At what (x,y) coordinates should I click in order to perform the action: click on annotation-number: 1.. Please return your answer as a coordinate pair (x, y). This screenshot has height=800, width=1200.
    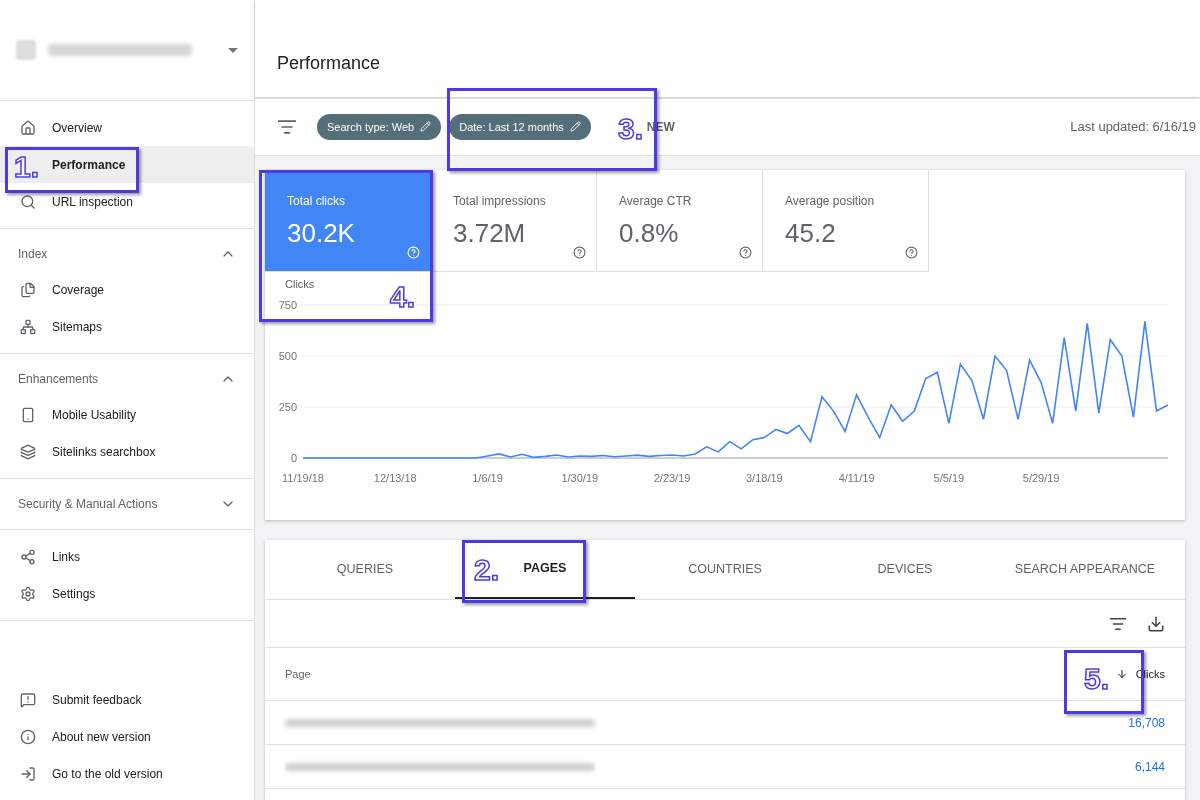
    Looking at the image, I should click on (27, 167).